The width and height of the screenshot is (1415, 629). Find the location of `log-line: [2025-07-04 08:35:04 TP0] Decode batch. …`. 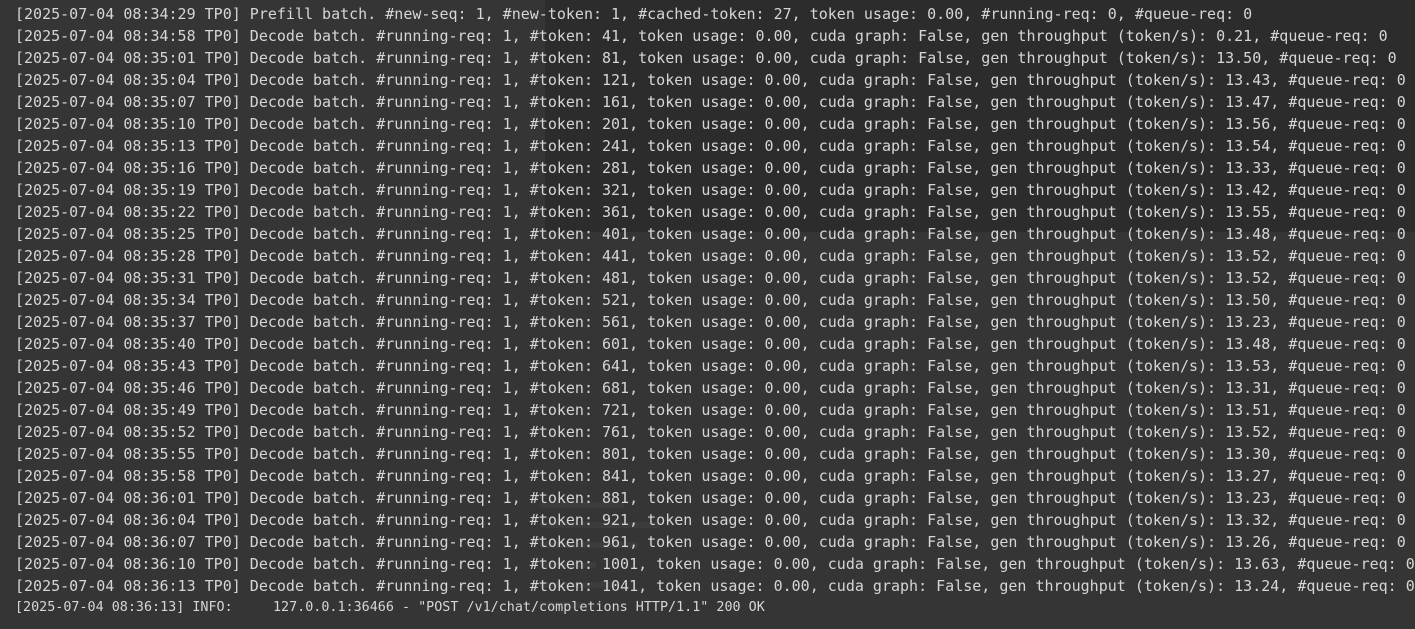

log-line: [2025-07-04 08:35:04 TP0] Decode batch. … is located at coordinates (710, 80).